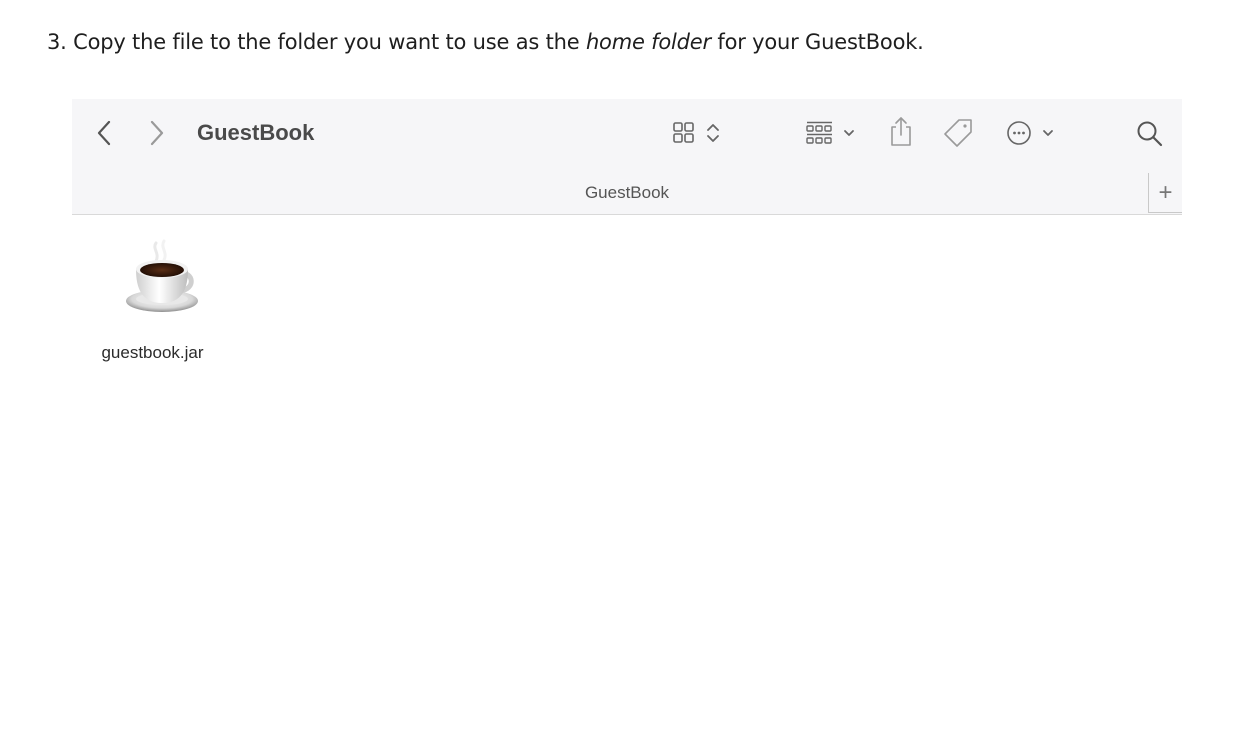  I want to click on toolbar: GuestBook, so click(627, 133).